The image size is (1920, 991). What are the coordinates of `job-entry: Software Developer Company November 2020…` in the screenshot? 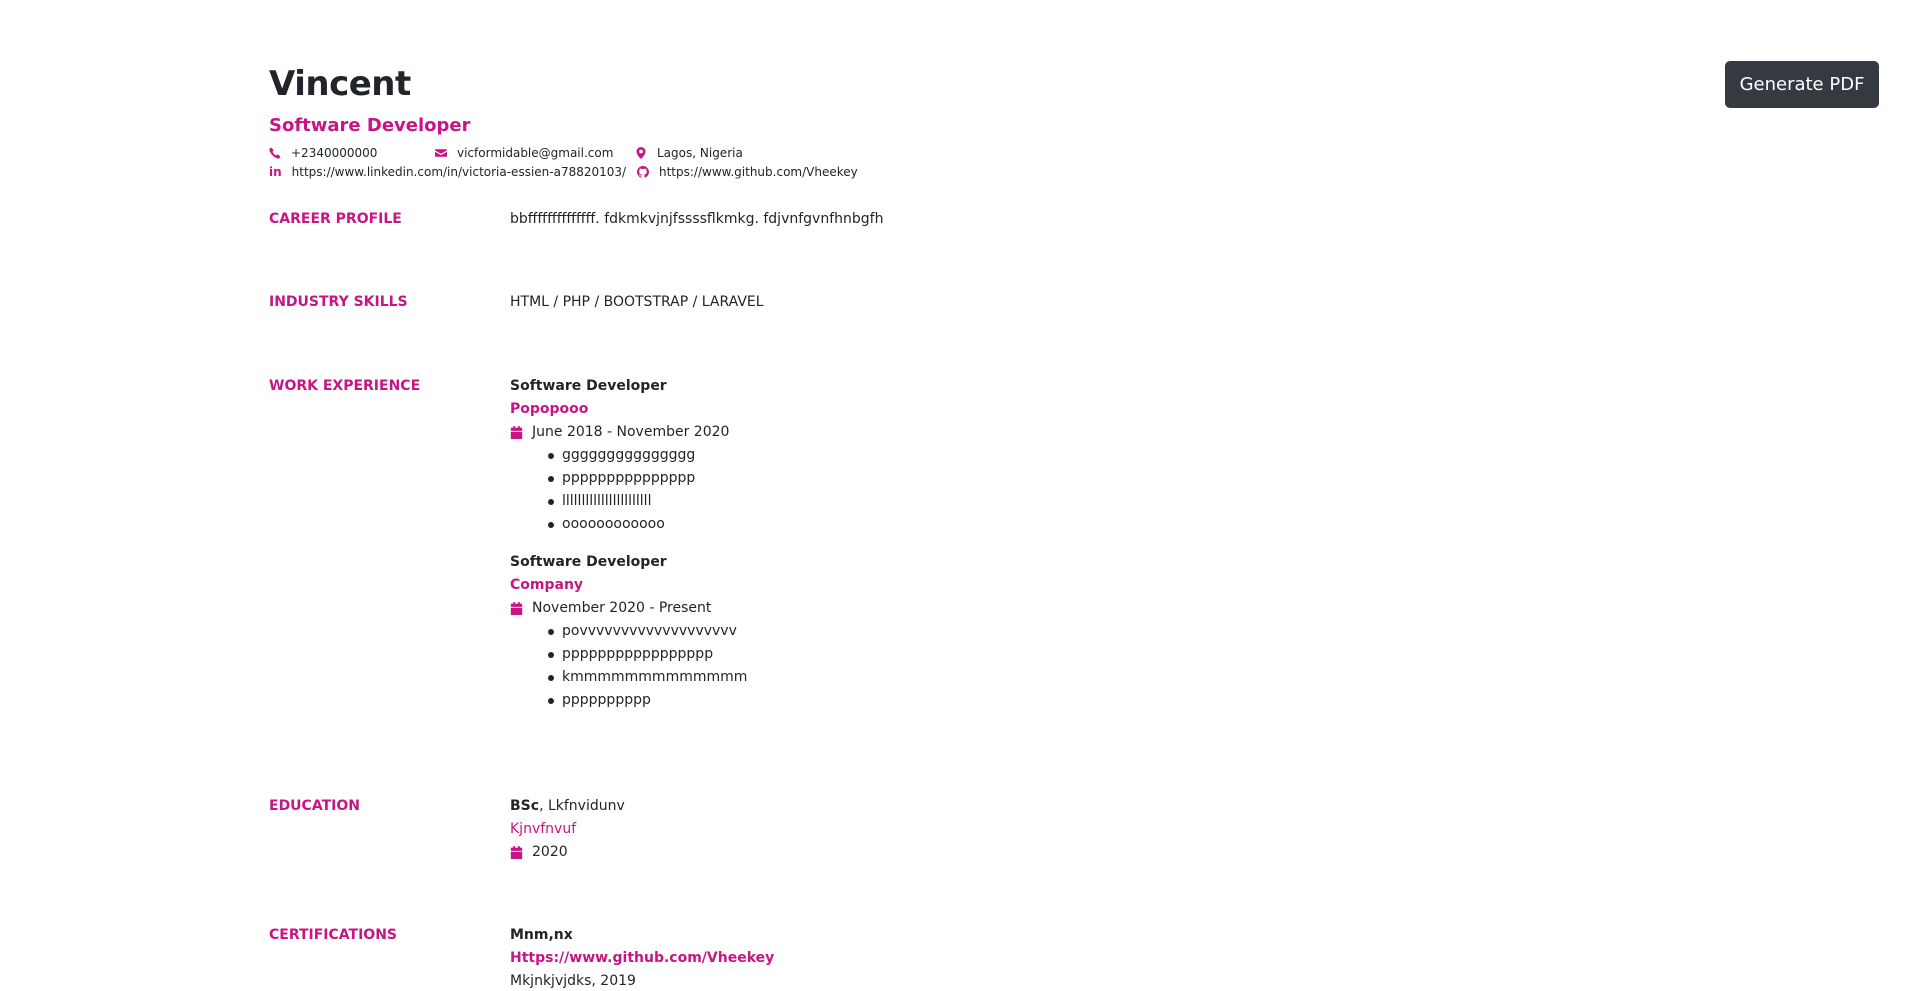 It's located at (960, 631).